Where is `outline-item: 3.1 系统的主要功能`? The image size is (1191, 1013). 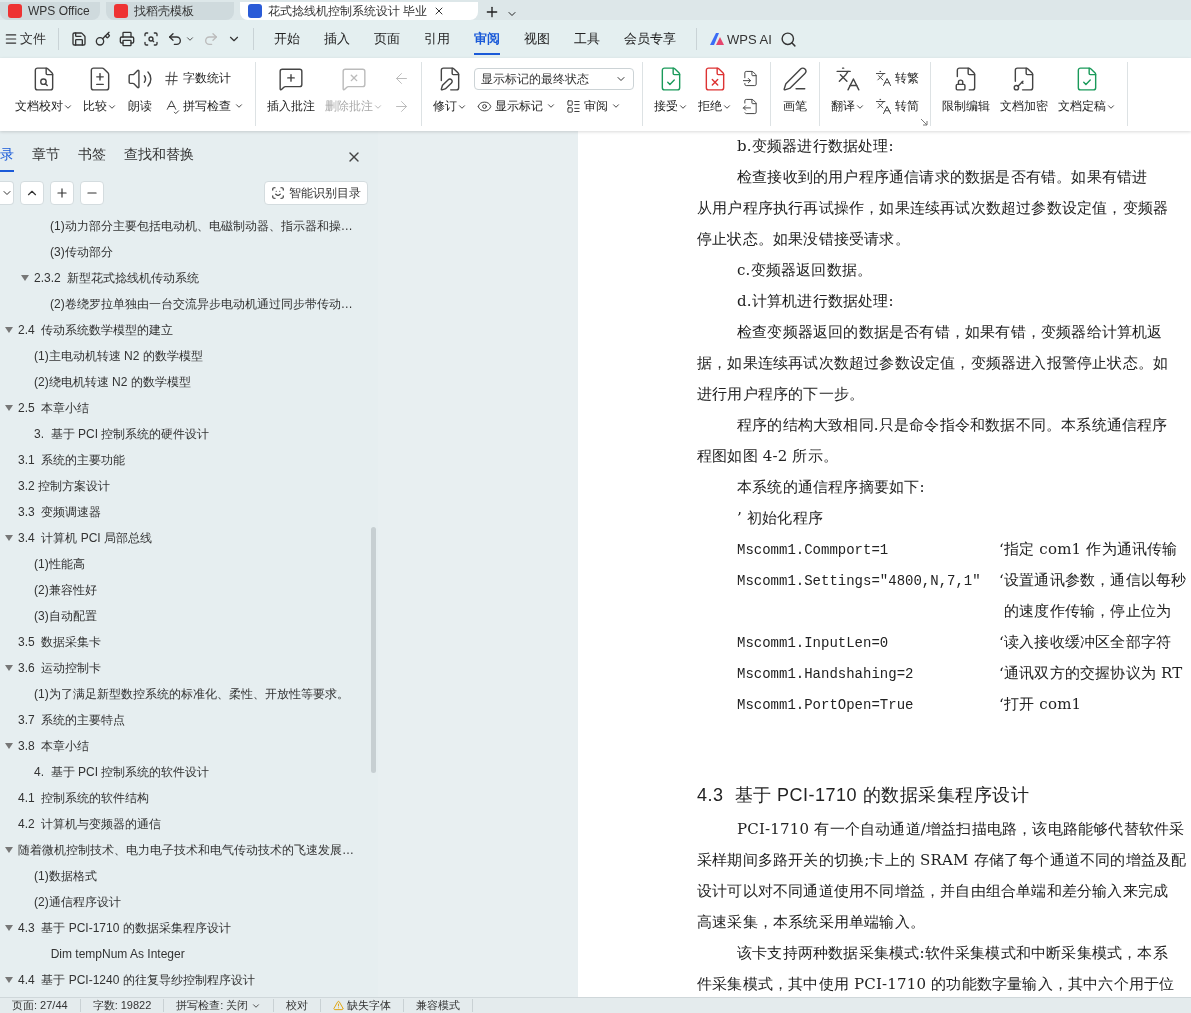 outline-item: 3.1 系统的主要功能 is located at coordinates (72, 460).